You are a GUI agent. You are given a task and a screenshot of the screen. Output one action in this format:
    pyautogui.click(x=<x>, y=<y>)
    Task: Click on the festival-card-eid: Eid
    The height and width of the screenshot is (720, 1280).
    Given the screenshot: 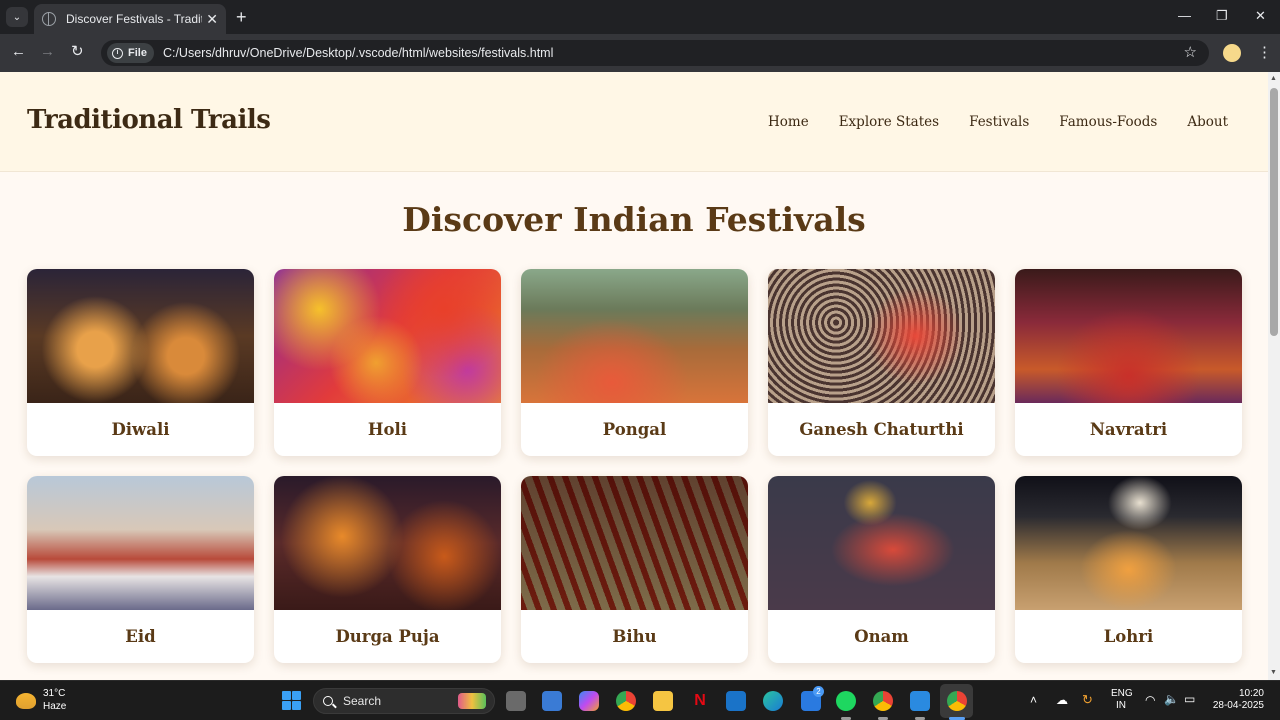 What is the action you would take?
    pyautogui.click(x=140, y=569)
    